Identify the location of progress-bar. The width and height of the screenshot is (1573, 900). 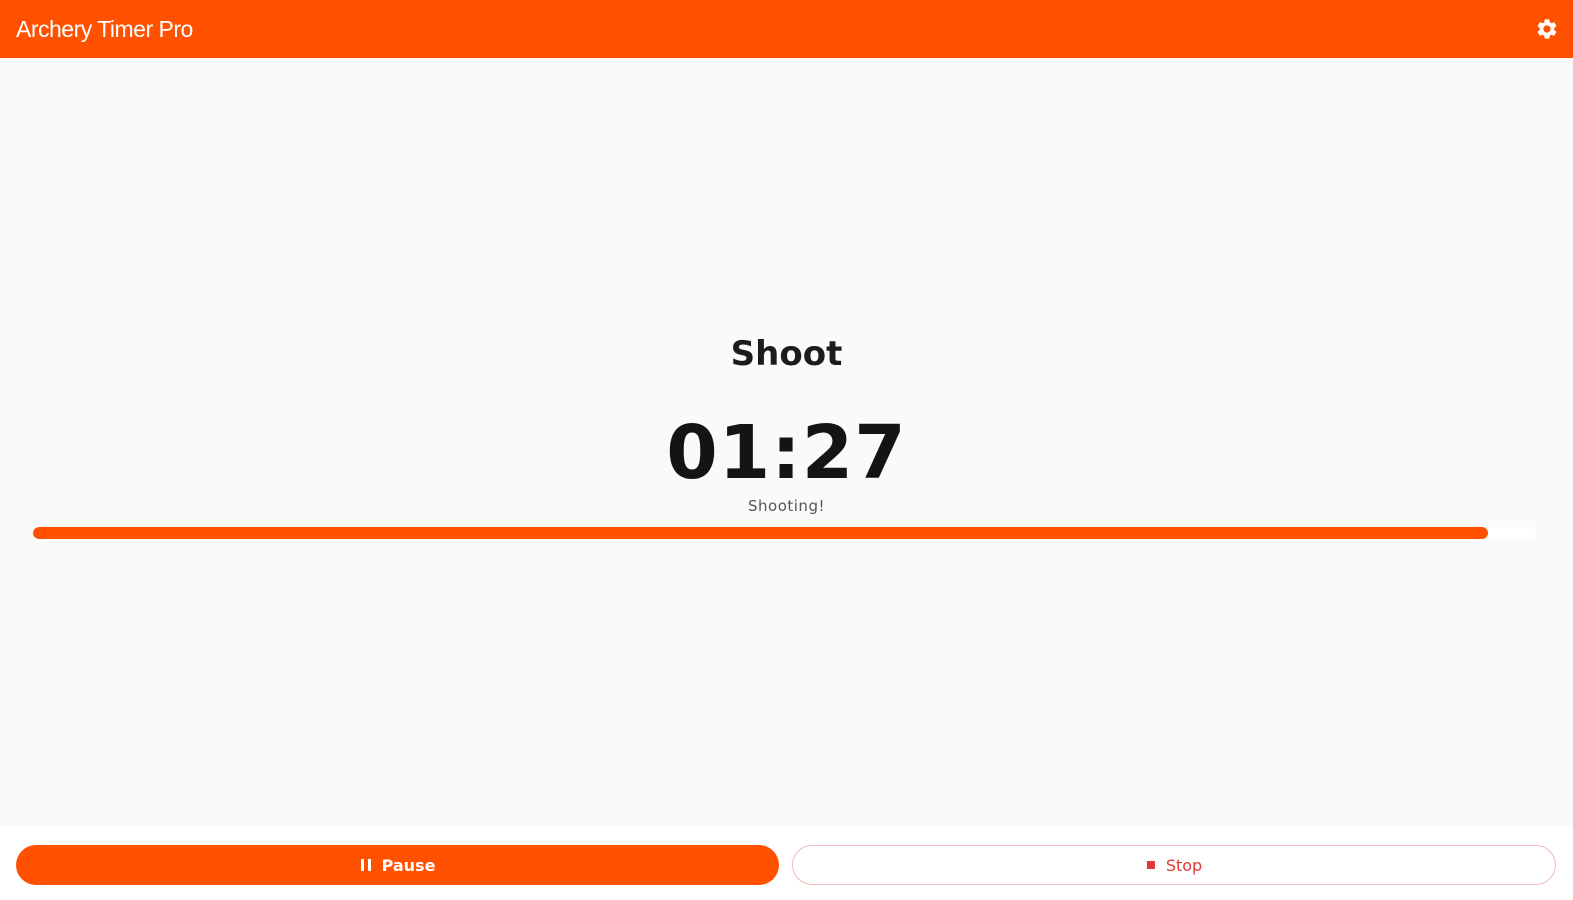
(784, 533).